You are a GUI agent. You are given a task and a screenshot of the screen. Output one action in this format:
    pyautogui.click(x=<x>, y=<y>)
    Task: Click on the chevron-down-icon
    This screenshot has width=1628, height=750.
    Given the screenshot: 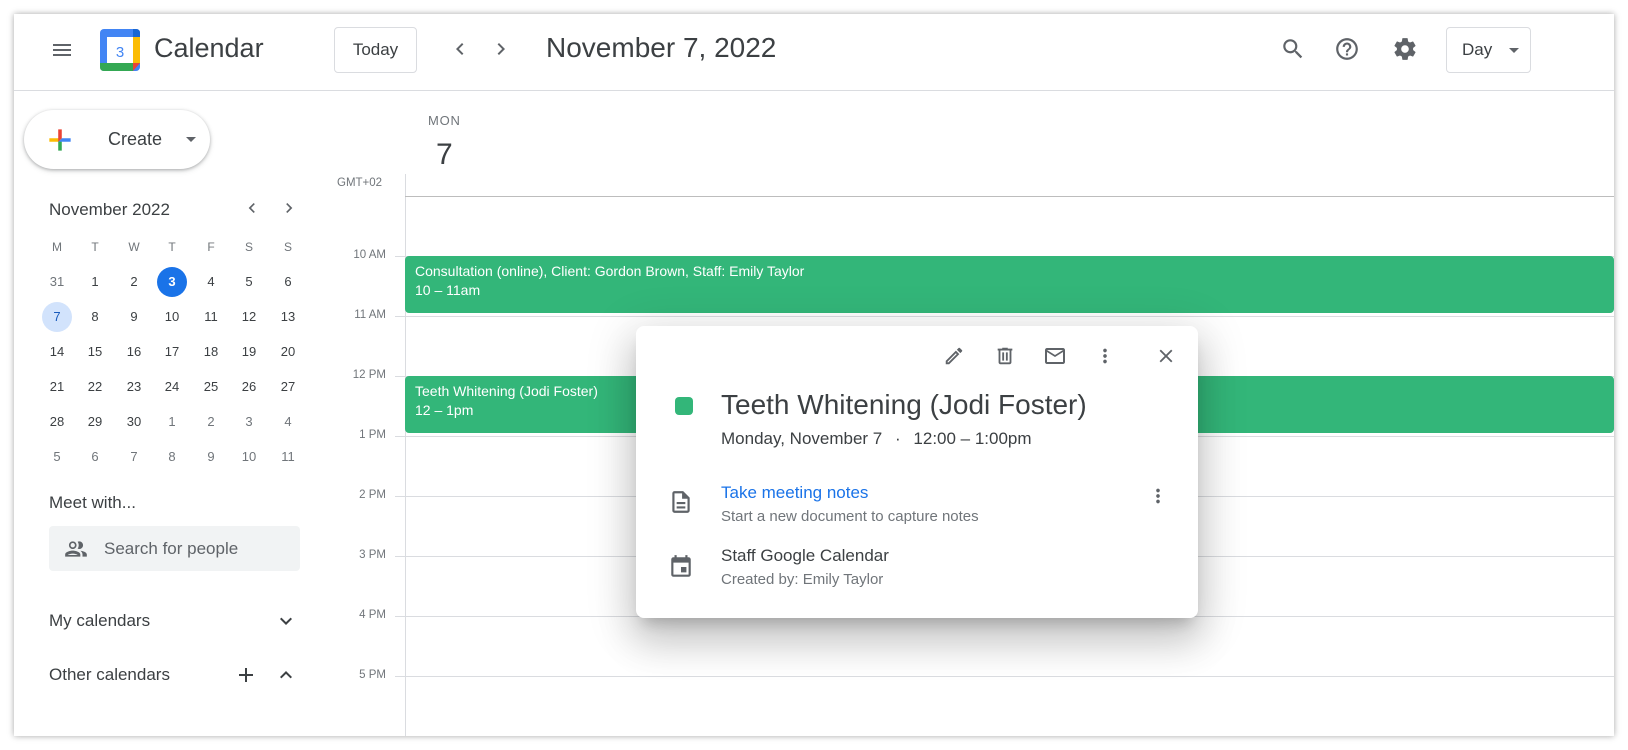 What is the action you would take?
    pyautogui.click(x=191, y=139)
    